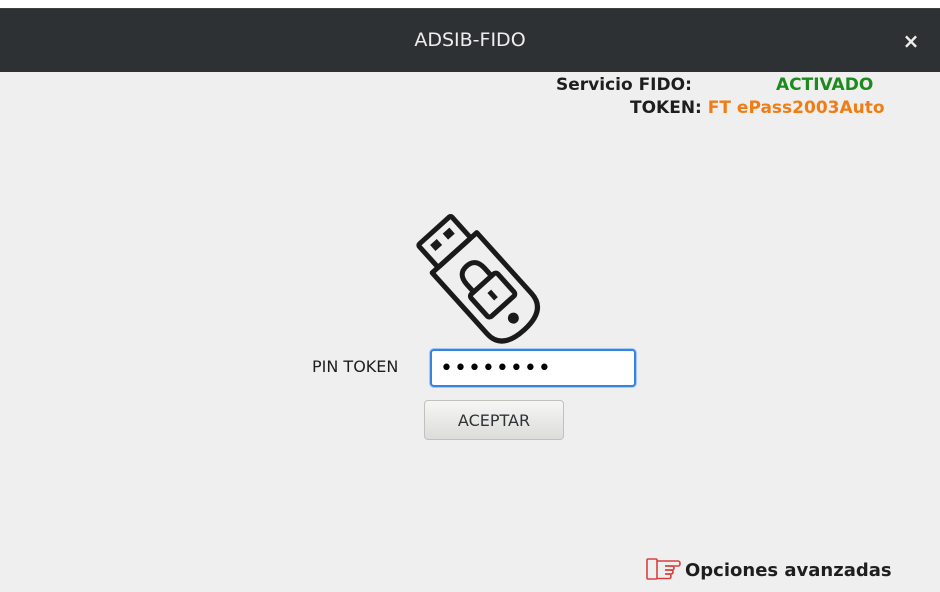  What do you see at coordinates (796, 108) in the screenshot?
I see `token-status-value: FT ePass2003Auto` at bounding box center [796, 108].